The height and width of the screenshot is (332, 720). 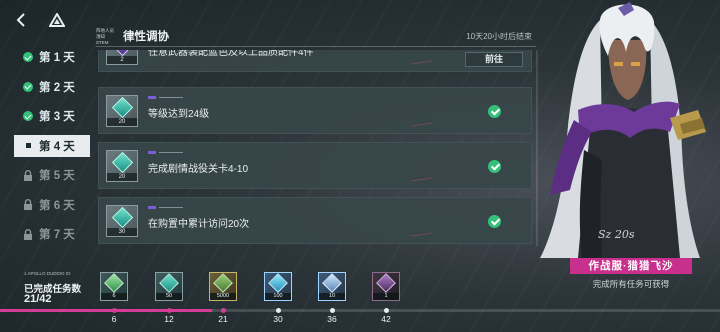 I want to click on milestone-reward-21: 5000, so click(x=223, y=286).